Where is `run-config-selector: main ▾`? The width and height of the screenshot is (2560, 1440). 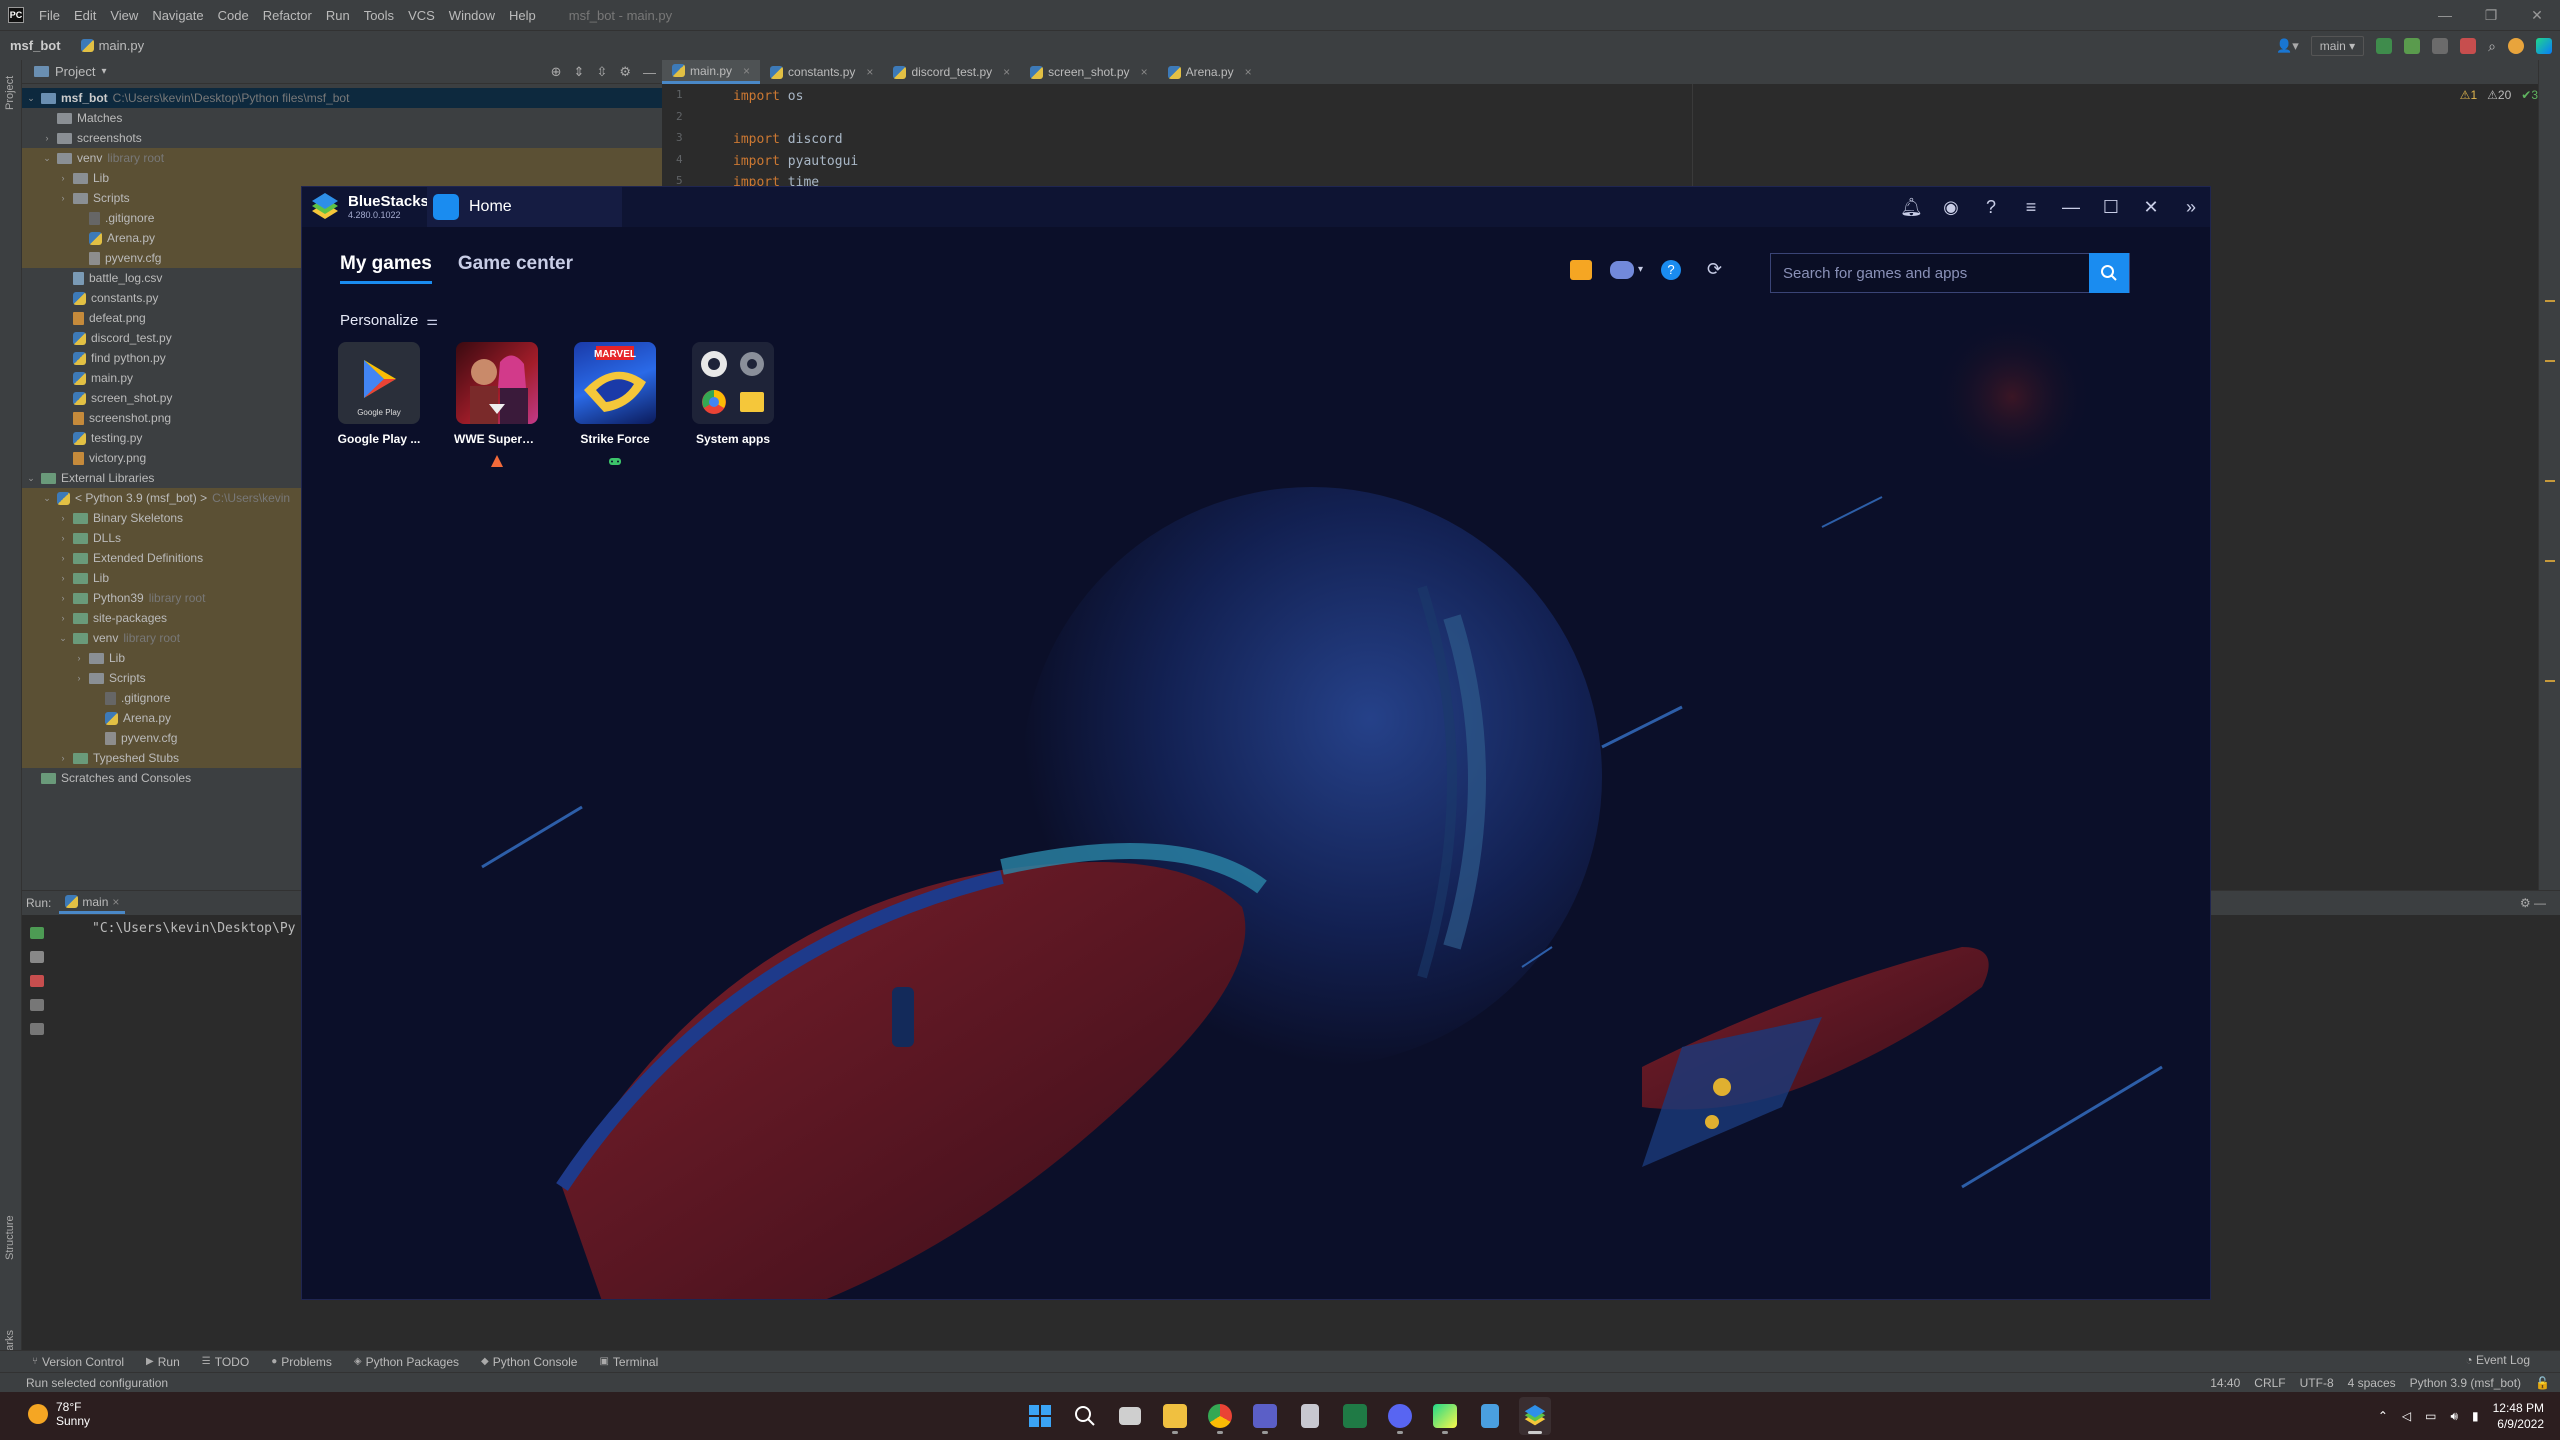 run-config-selector: main ▾ is located at coordinates (2337, 46).